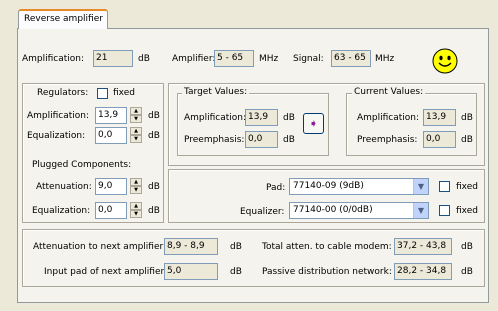 This screenshot has width=498, height=311. What do you see at coordinates (388, 118) in the screenshot?
I see `current-amplification-label: Amplification:` at bounding box center [388, 118].